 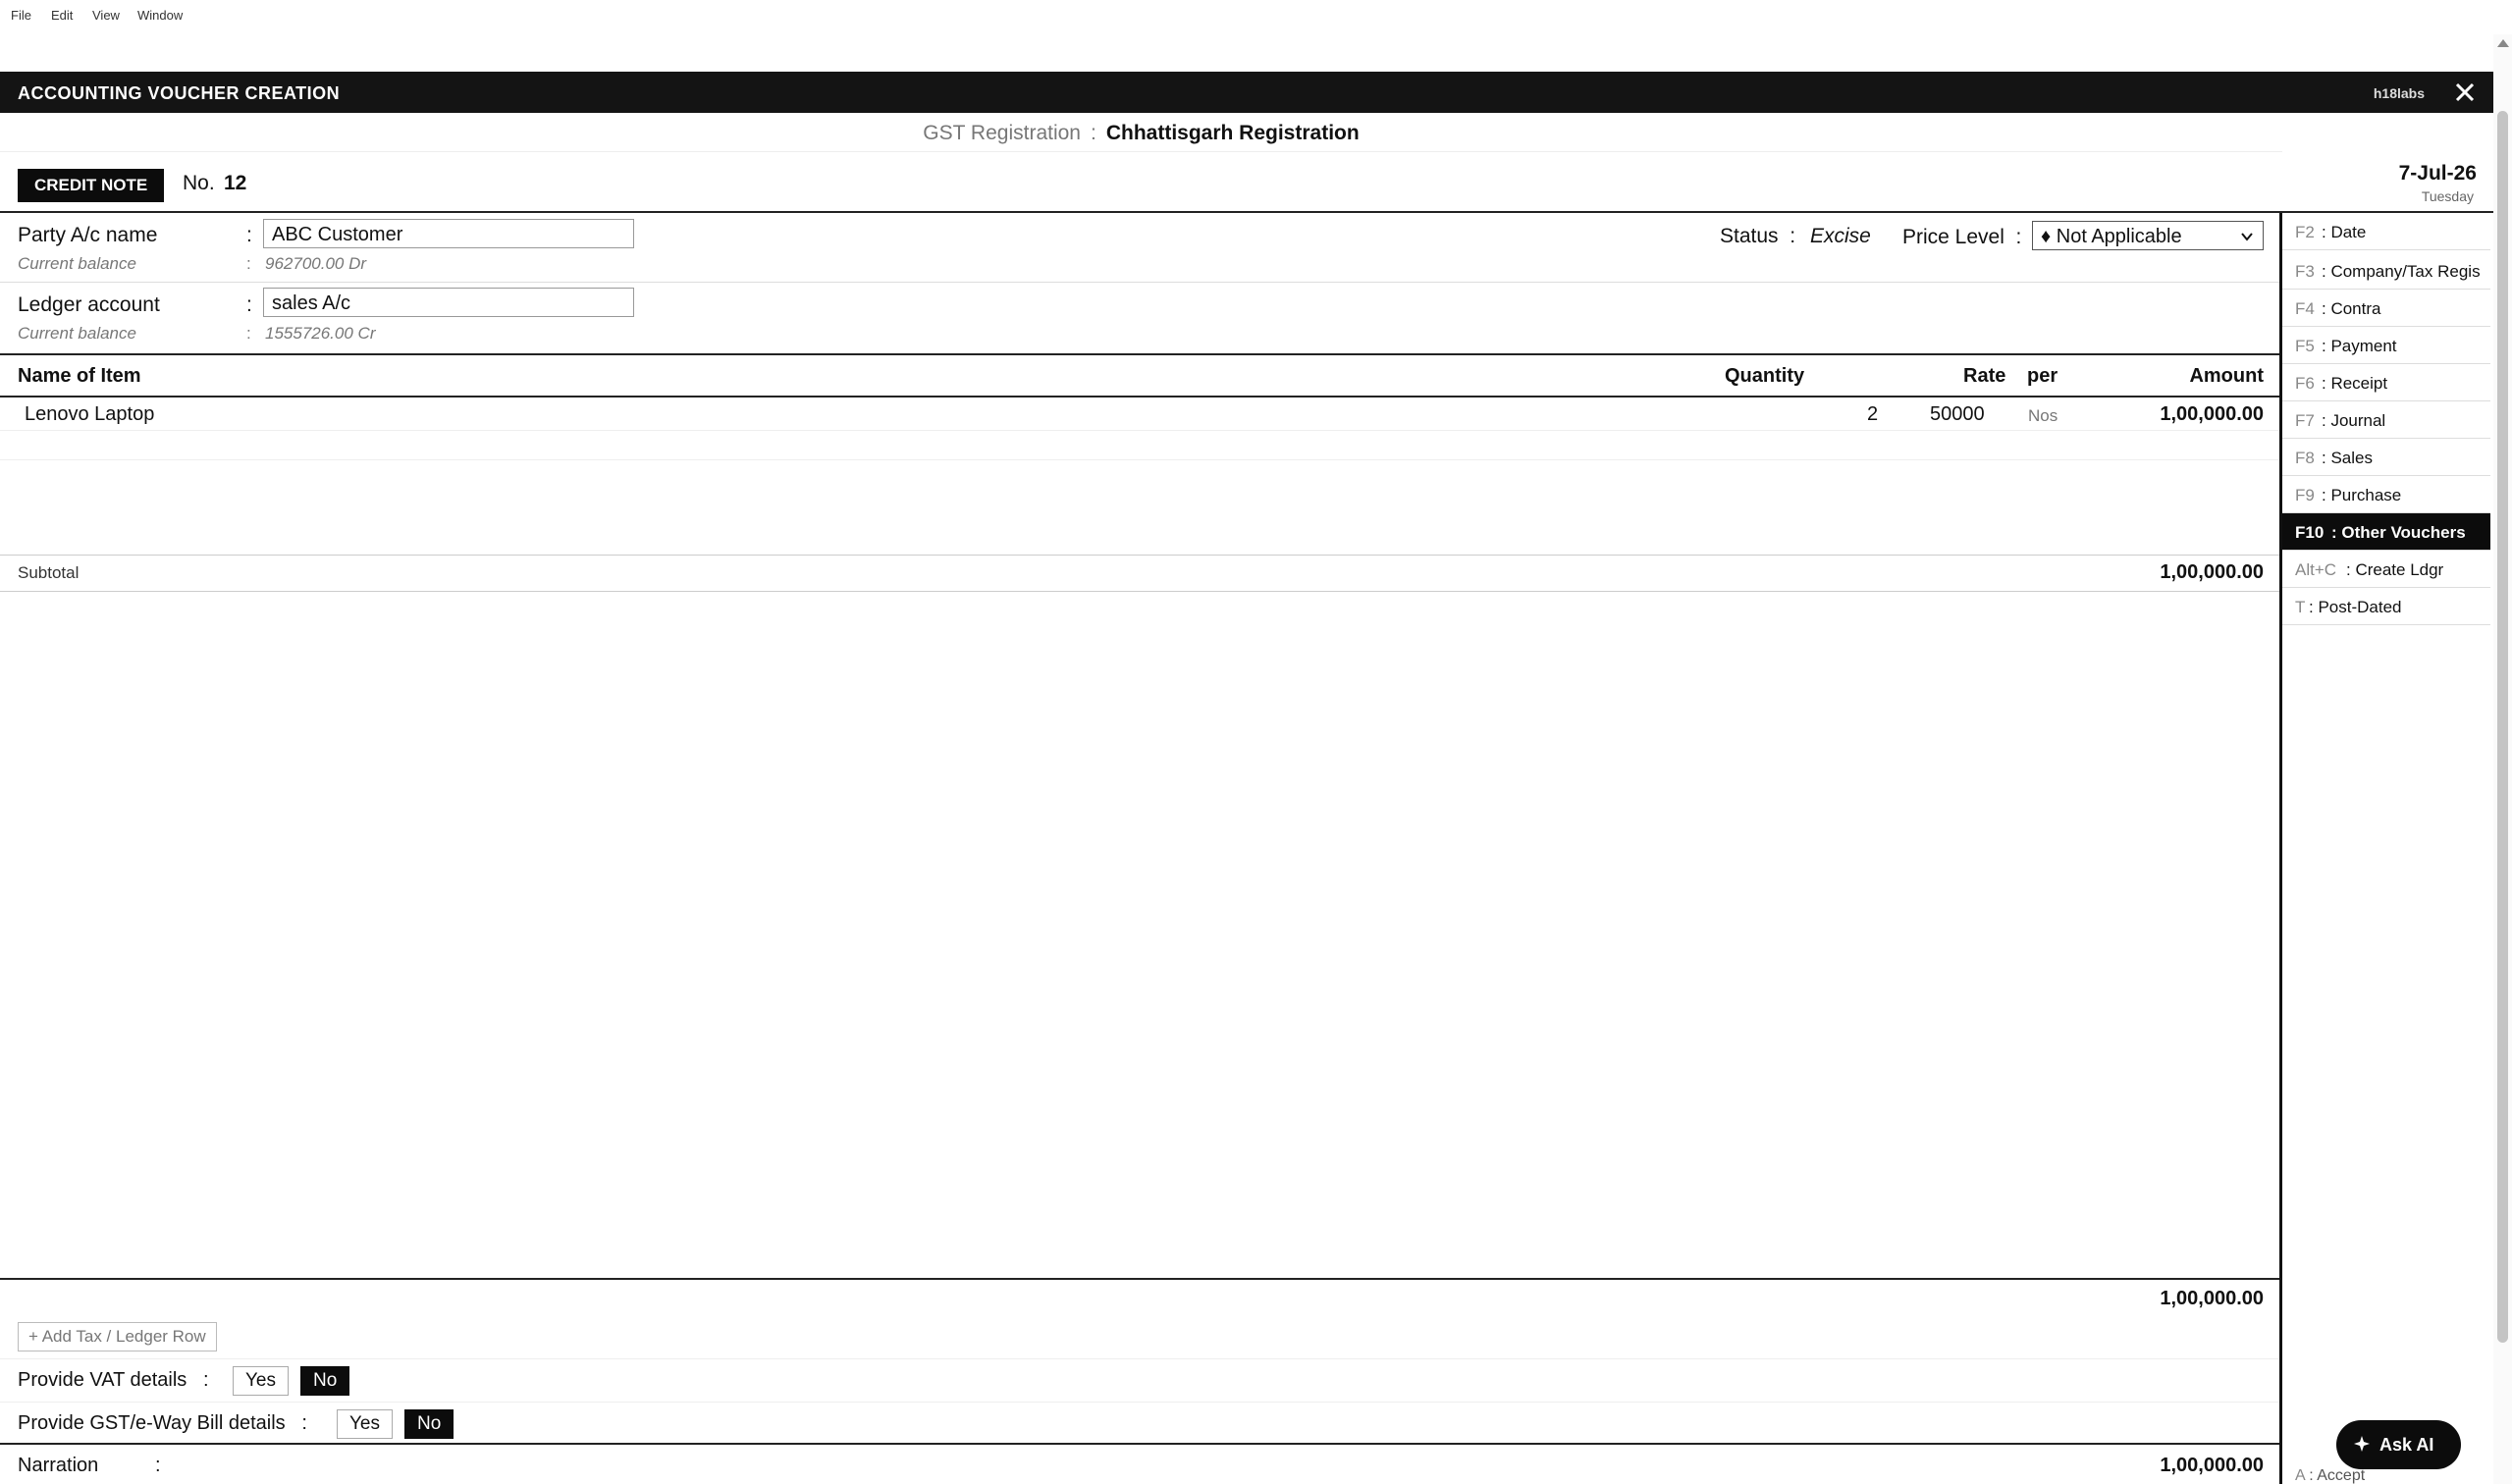 I want to click on shortcut-key: F4, so click(x=2305, y=308).